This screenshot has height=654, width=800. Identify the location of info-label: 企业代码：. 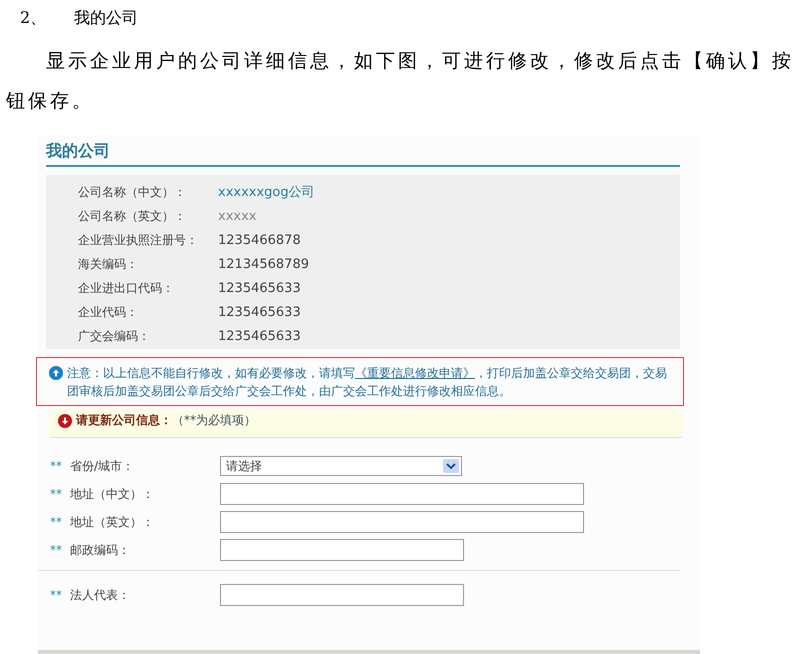
(108, 312).